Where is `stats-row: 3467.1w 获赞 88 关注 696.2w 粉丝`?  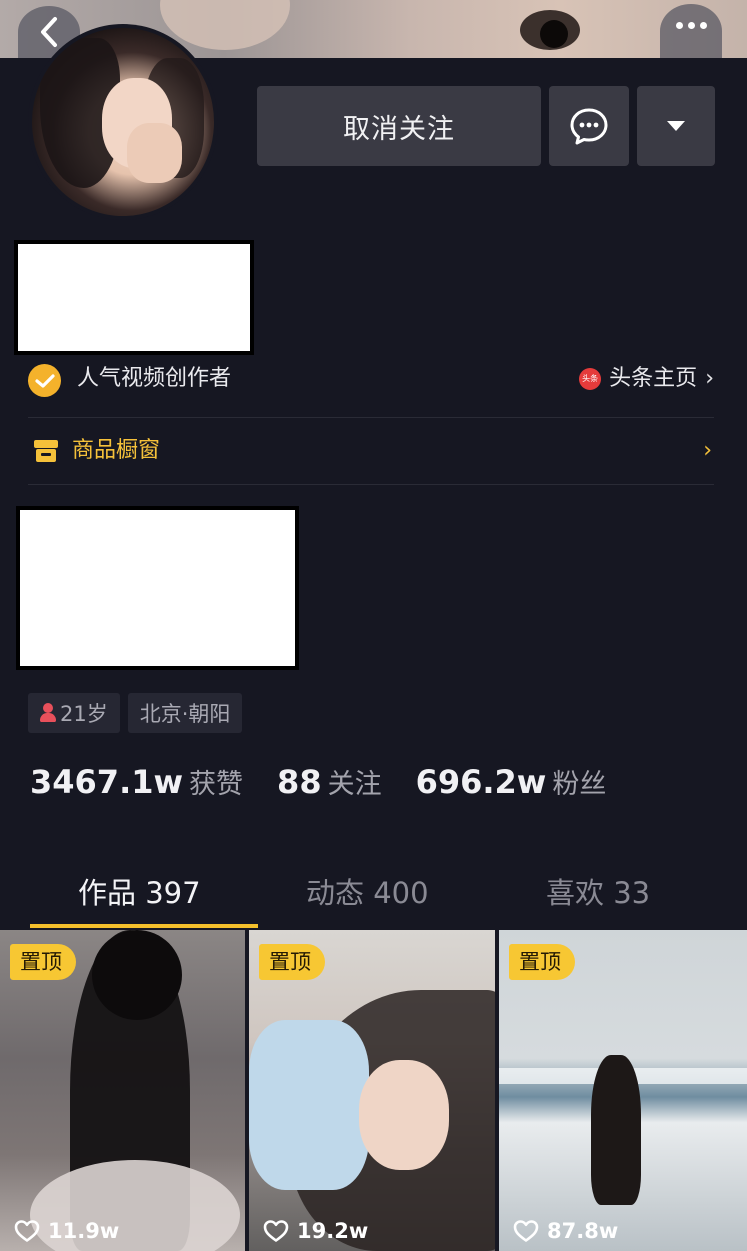 stats-row: 3467.1w 获赞 88 关注 696.2w 粉丝 is located at coordinates (335, 781).